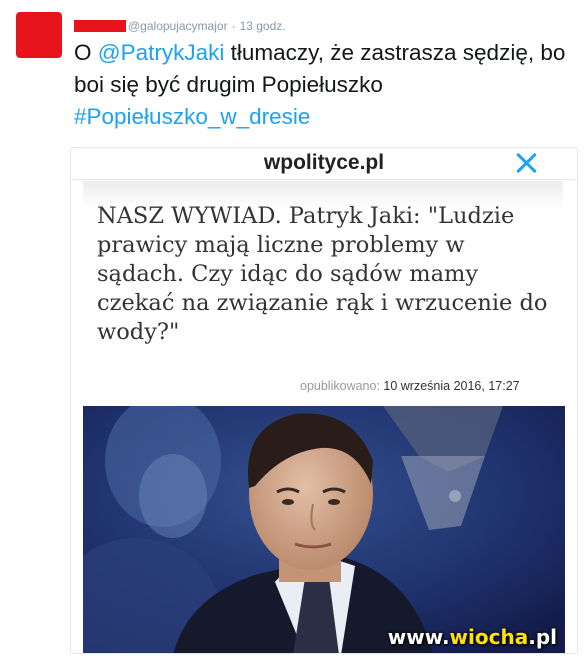  I want to click on watermark-suffix: .pl, so click(542, 637).